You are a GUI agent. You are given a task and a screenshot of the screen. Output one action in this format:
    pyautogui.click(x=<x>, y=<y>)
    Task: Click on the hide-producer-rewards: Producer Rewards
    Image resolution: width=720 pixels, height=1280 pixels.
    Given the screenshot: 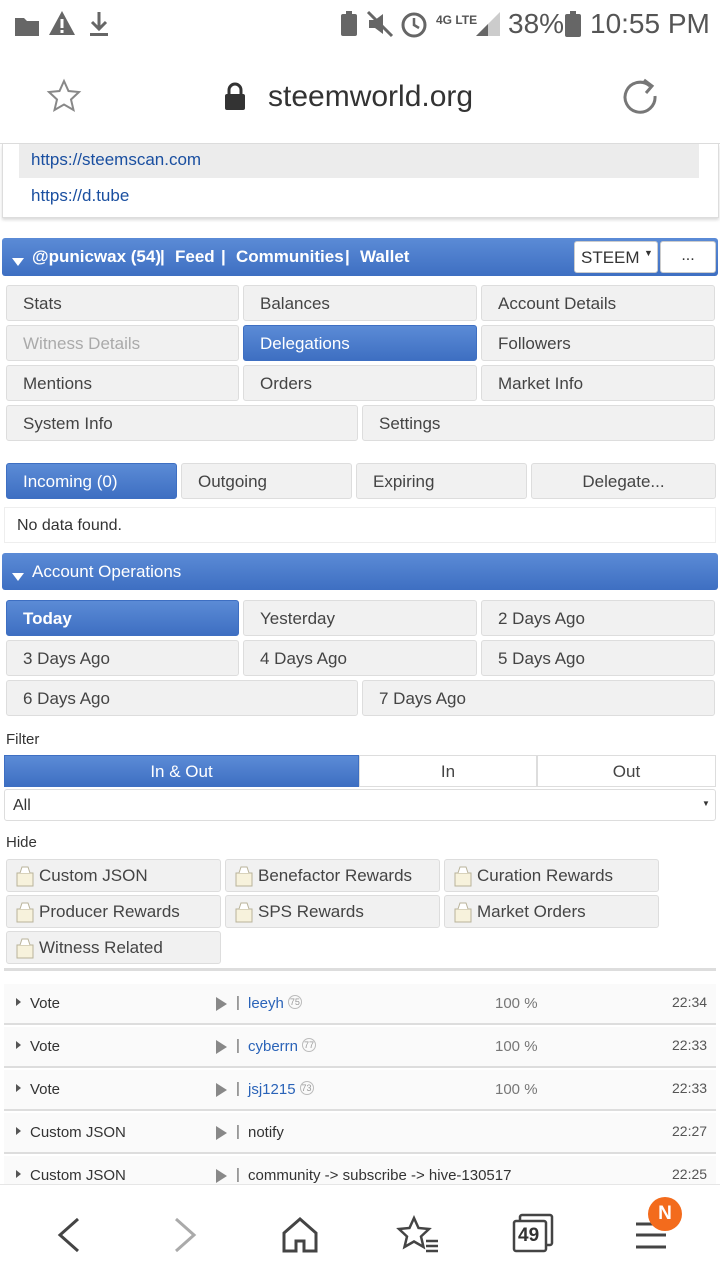 What is the action you would take?
    pyautogui.click(x=113, y=911)
    